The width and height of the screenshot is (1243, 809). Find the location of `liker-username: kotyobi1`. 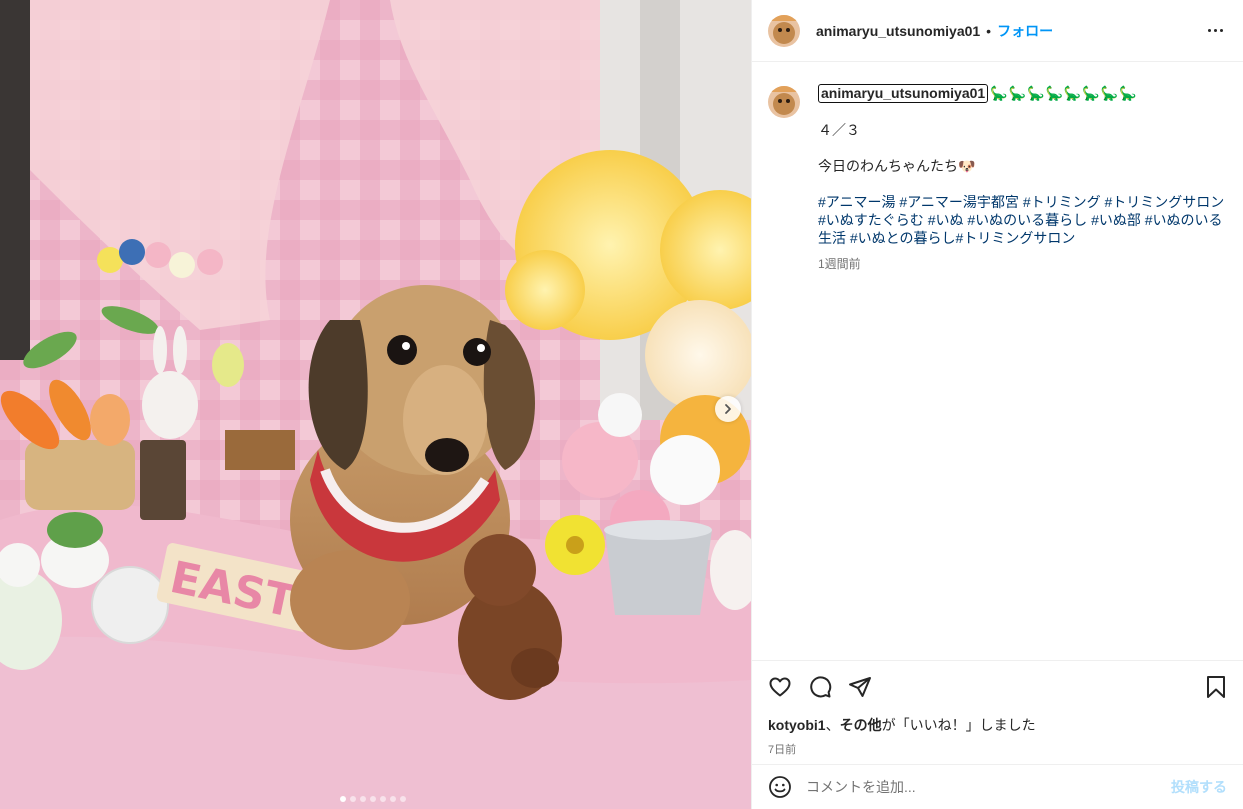

liker-username: kotyobi1 is located at coordinates (797, 725).